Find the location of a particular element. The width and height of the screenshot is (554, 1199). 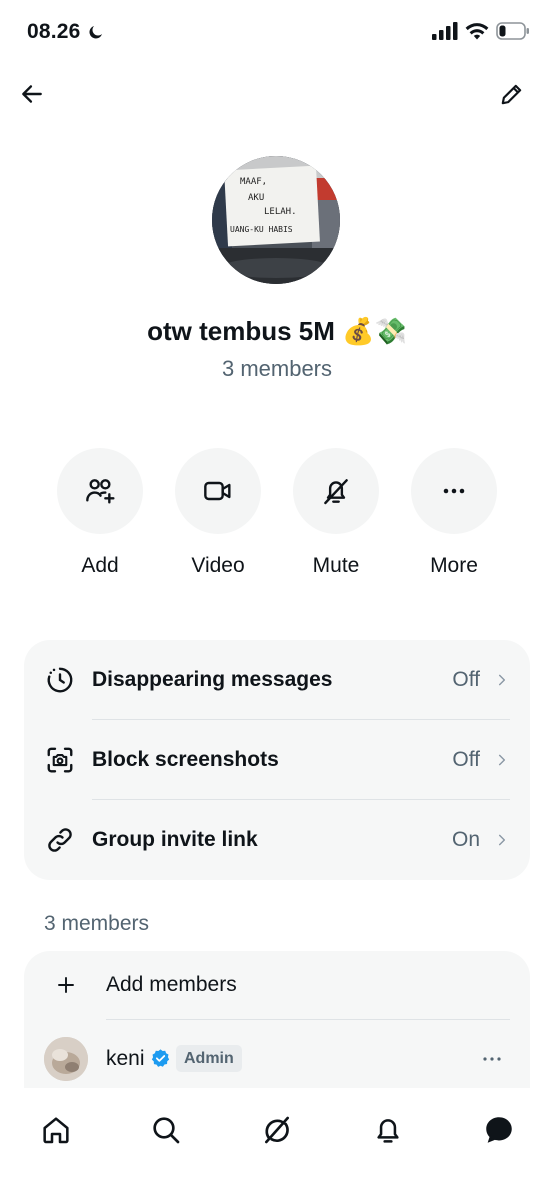

bell-mute-icon is located at coordinates (336, 492).